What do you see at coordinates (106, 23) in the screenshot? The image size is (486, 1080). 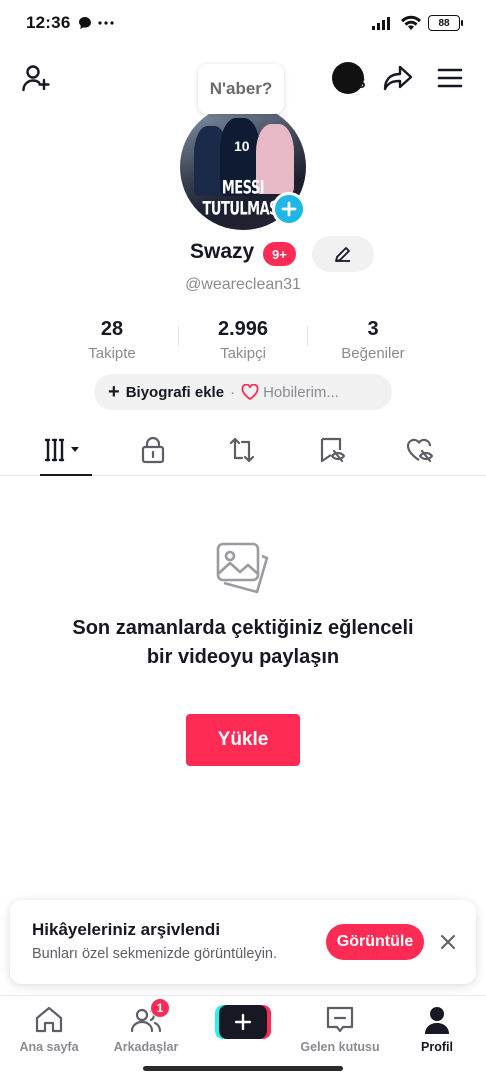 I see `more-dots-icon` at bounding box center [106, 23].